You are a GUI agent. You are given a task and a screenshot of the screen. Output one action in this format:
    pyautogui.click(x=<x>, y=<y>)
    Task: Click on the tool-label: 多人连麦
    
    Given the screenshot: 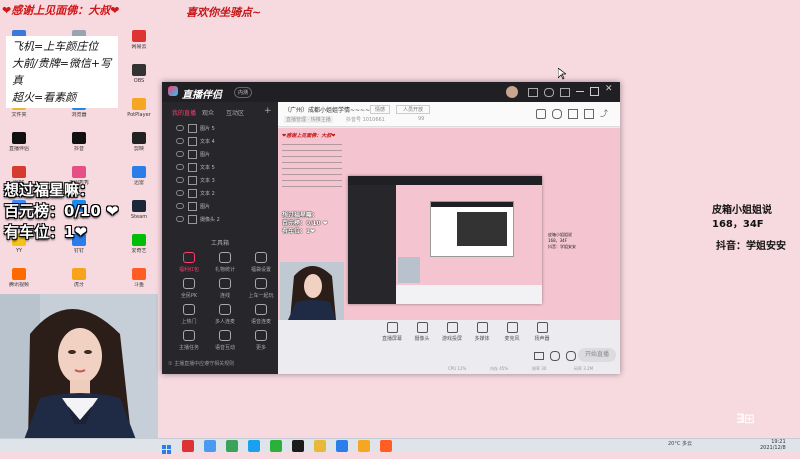 What is the action you would take?
    pyautogui.click(x=224, y=322)
    